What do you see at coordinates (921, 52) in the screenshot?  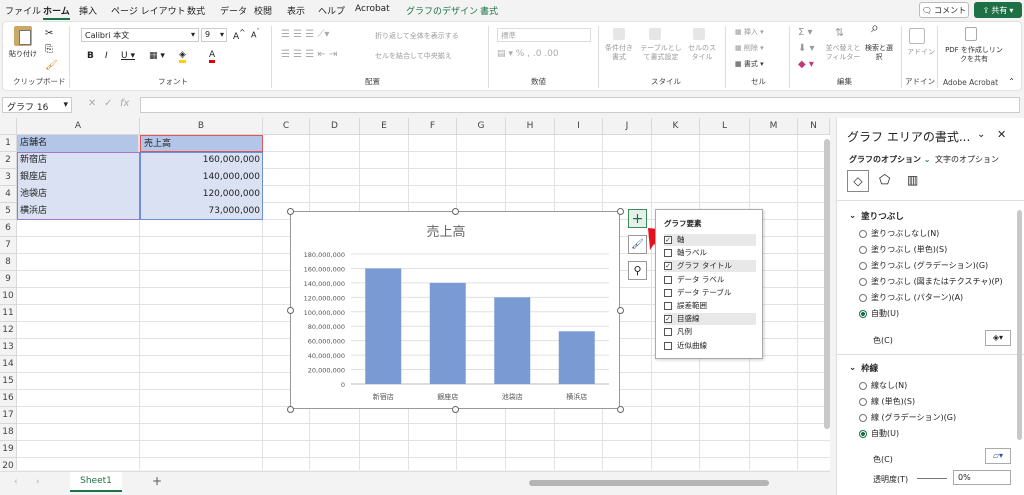 I see `addin-button: アドイン` at bounding box center [921, 52].